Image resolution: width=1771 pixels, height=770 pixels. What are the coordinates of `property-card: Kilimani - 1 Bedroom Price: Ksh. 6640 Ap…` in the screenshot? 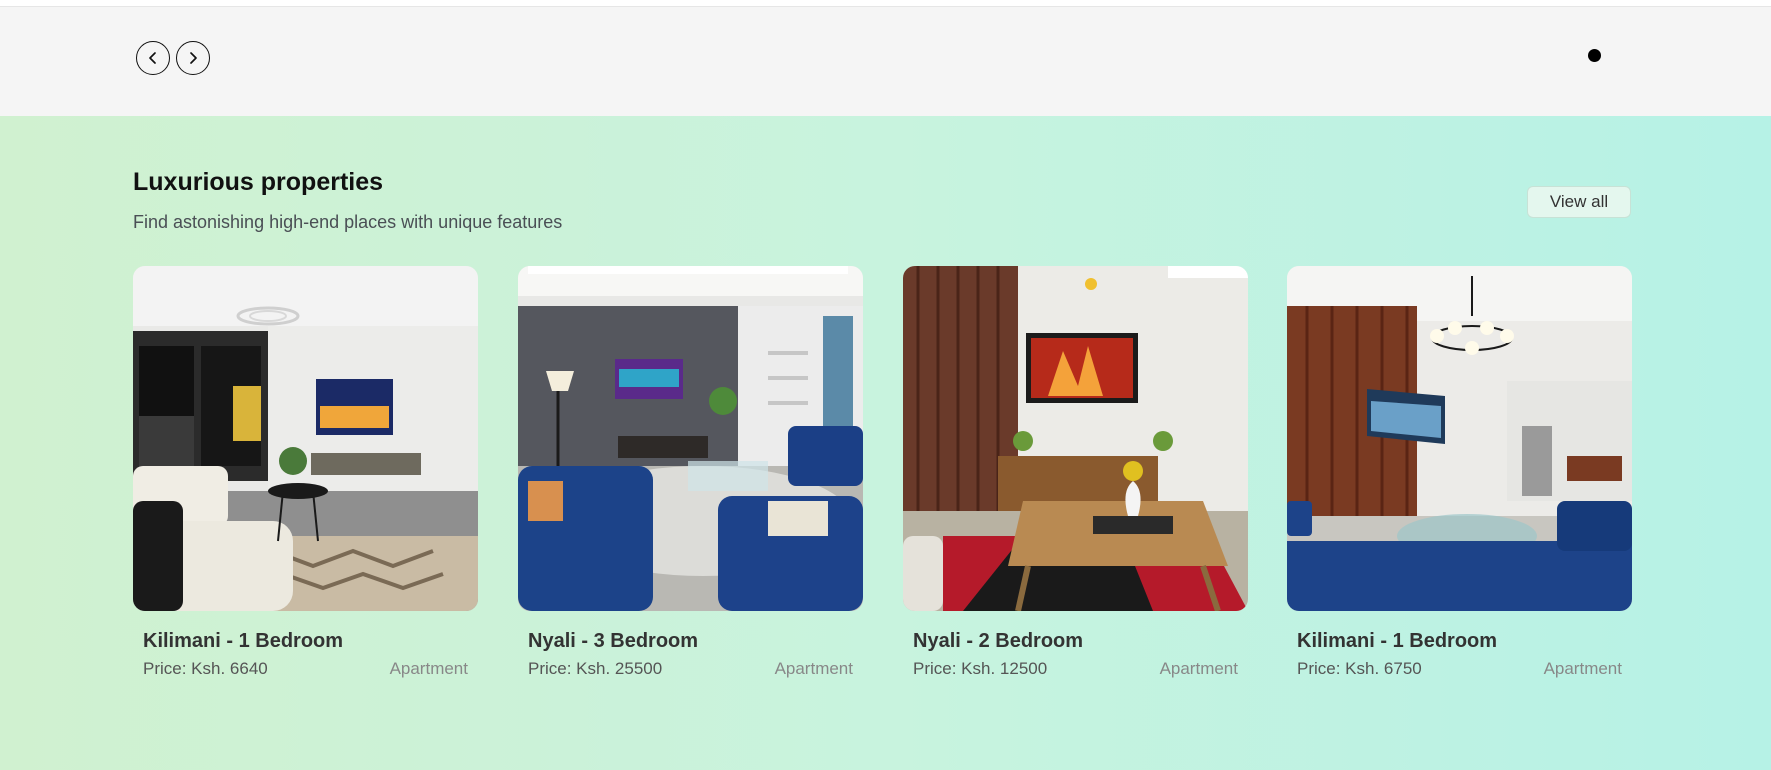 It's located at (305, 472).